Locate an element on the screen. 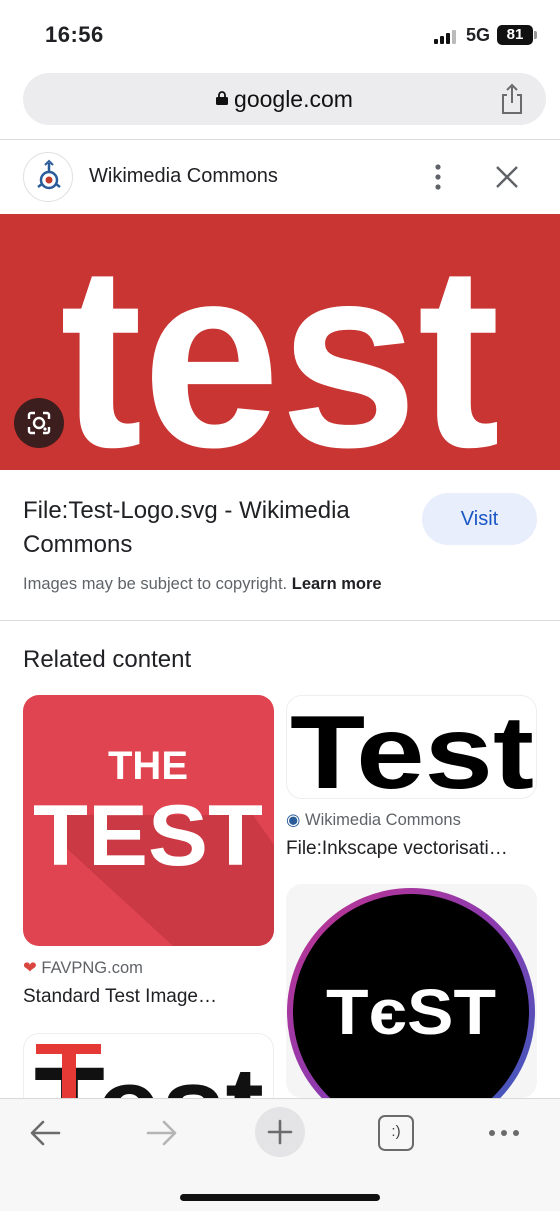 The width and height of the screenshot is (560, 1211). card-text-test: TєST is located at coordinates (411, 1012).